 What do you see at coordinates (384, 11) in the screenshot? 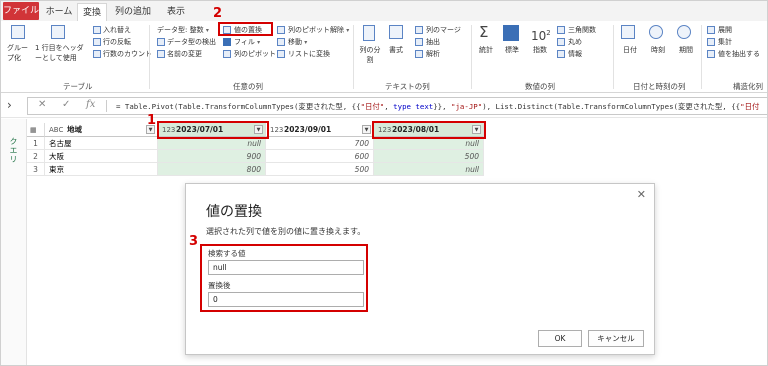
I see `ribbon-tabs: ファイル ホーム 変換 列の追加 表示` at bounding box center [384, 11].